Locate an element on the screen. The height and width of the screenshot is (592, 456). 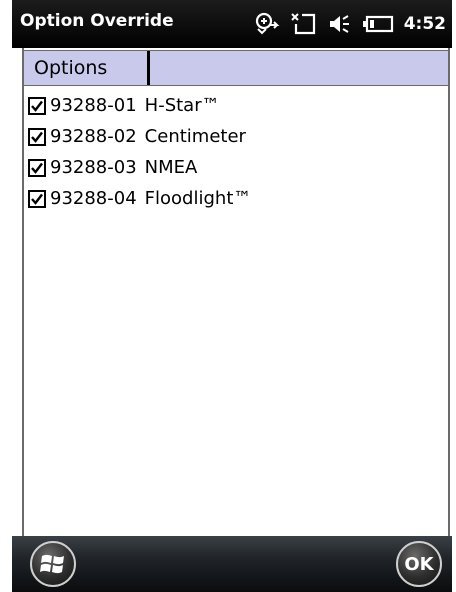
list-item: 93288-03 NMEA is located at coordinates (228, 167).